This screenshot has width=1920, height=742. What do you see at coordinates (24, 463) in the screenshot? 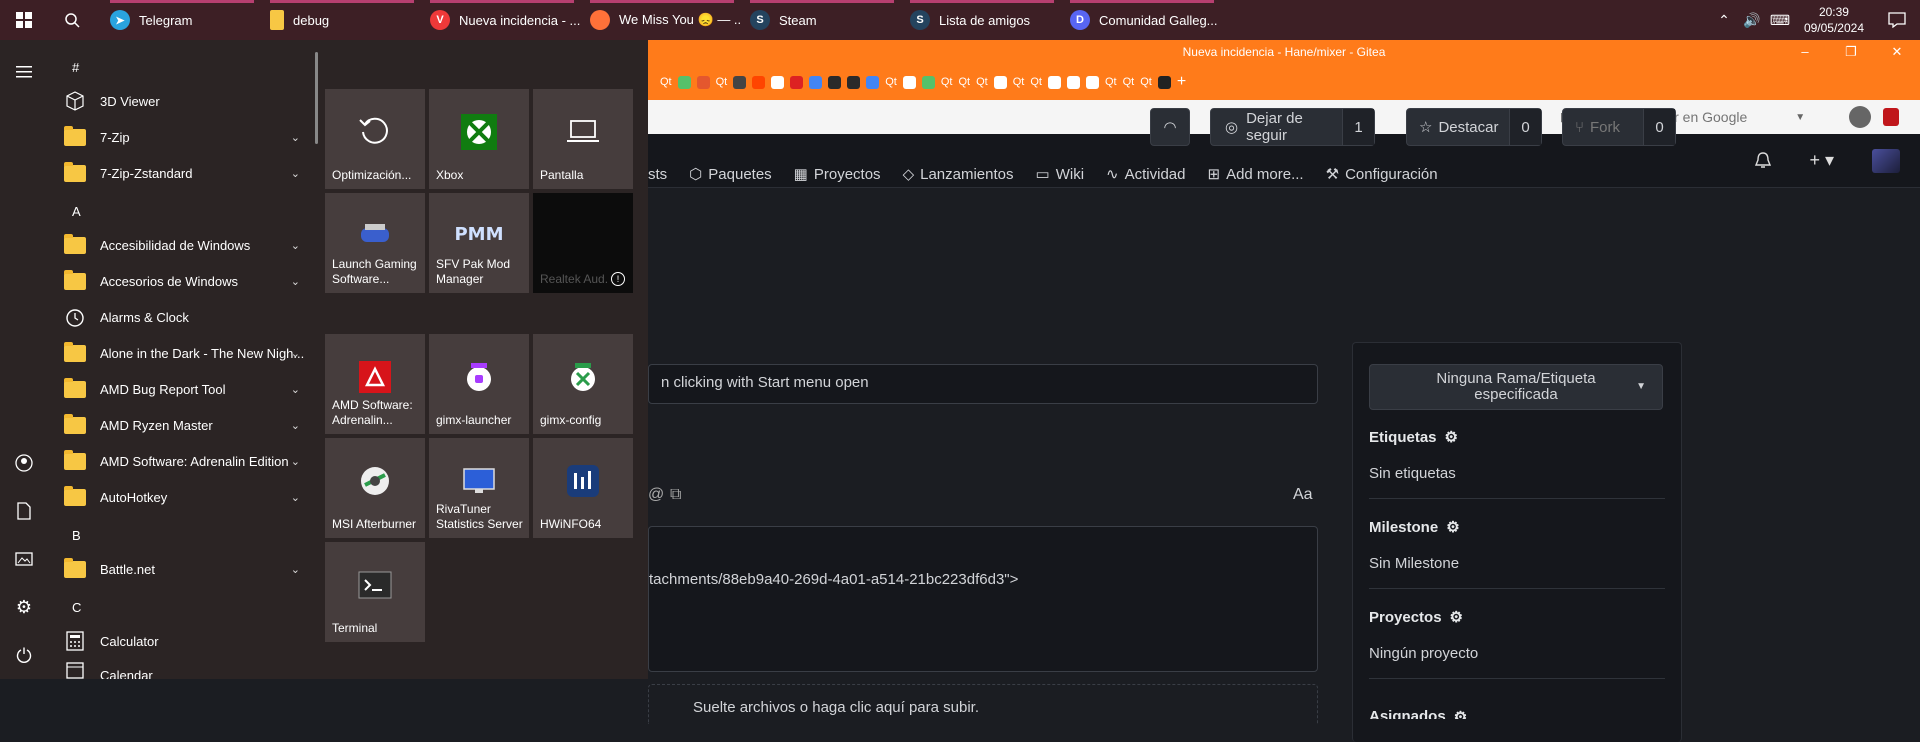
I see `user-icon` at bounding box center [24, 463].